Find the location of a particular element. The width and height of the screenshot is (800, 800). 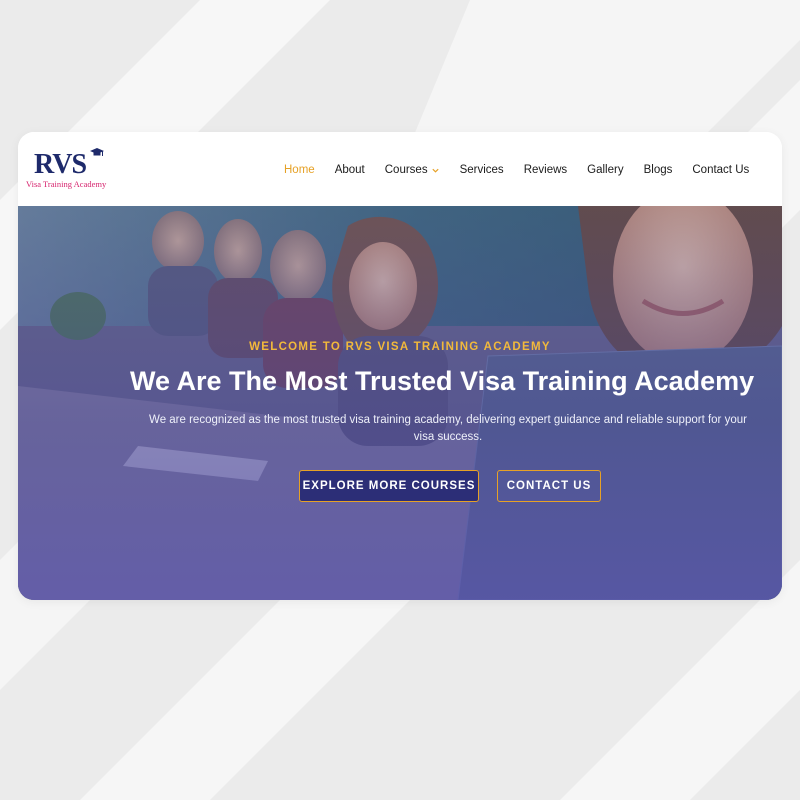

nav-about: About is located at coordinates (350, 170).